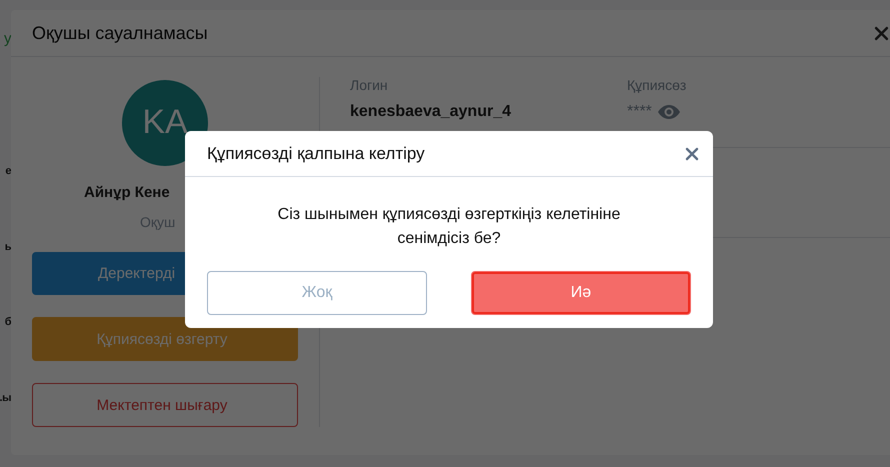  I want to click on row-label: б, so click(7, 323).